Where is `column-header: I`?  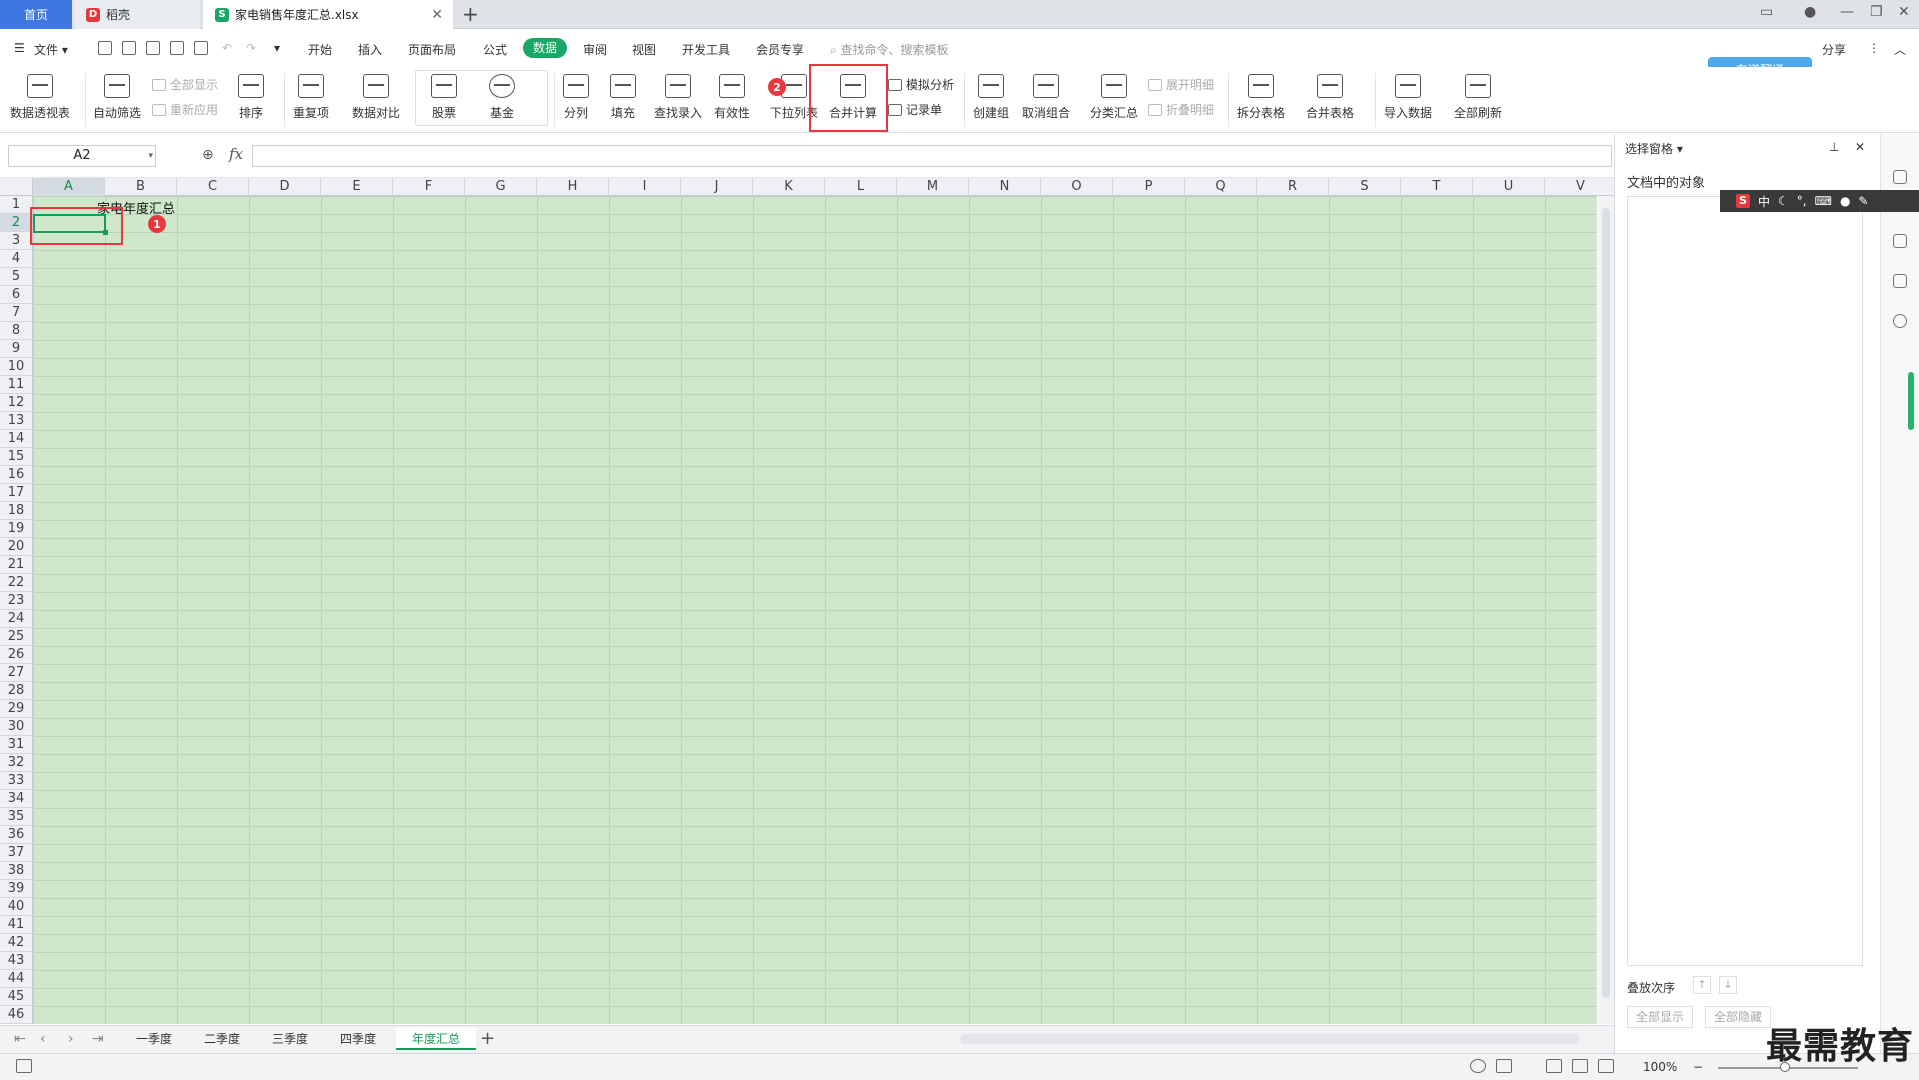 column-header: I is located at coordinates (645, 187).